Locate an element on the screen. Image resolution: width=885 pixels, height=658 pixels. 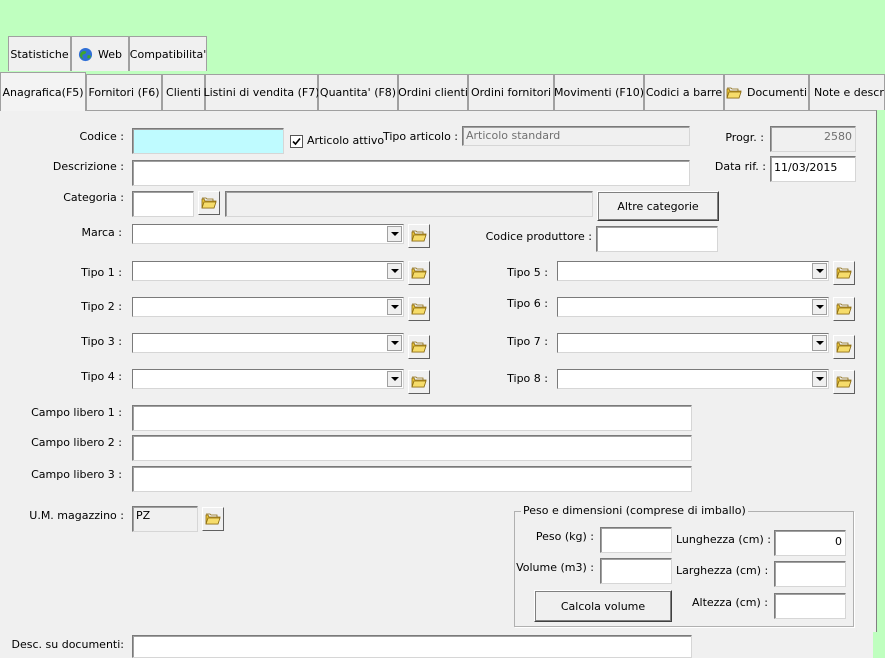
tipo-3-browse-button is located at coordinates (419, 347).